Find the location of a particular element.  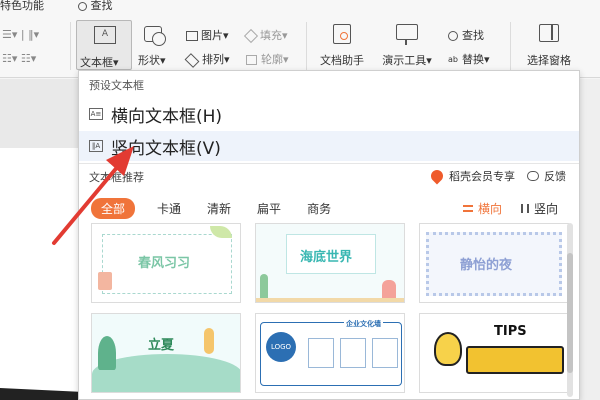

replace-button: ab 替换▾ is located at coordinates (469, 59).